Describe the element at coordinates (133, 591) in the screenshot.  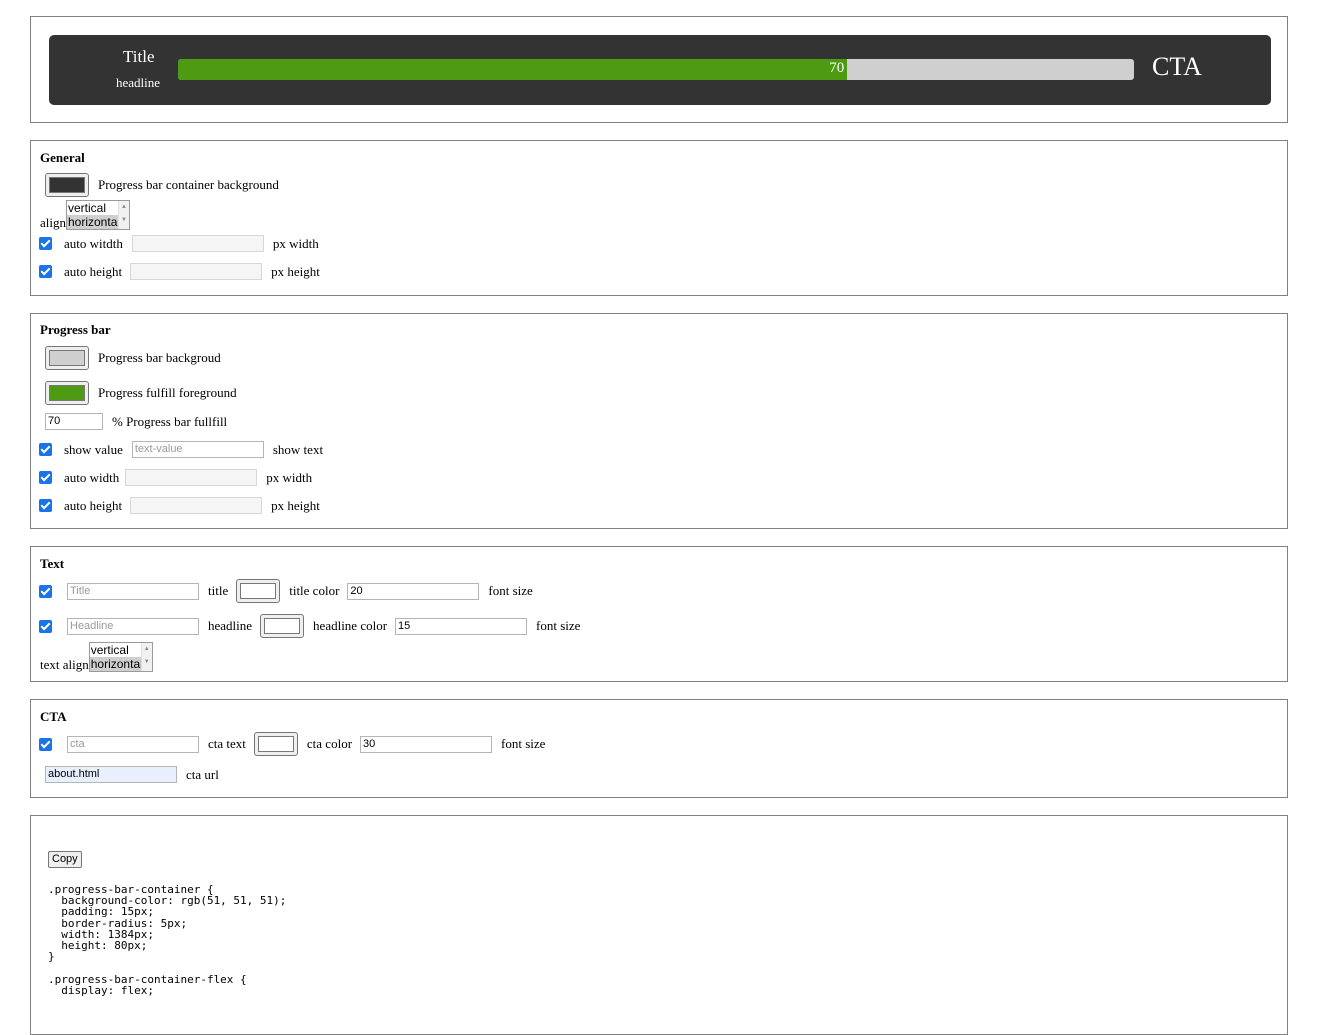
I see `title-input: Title` at that location.